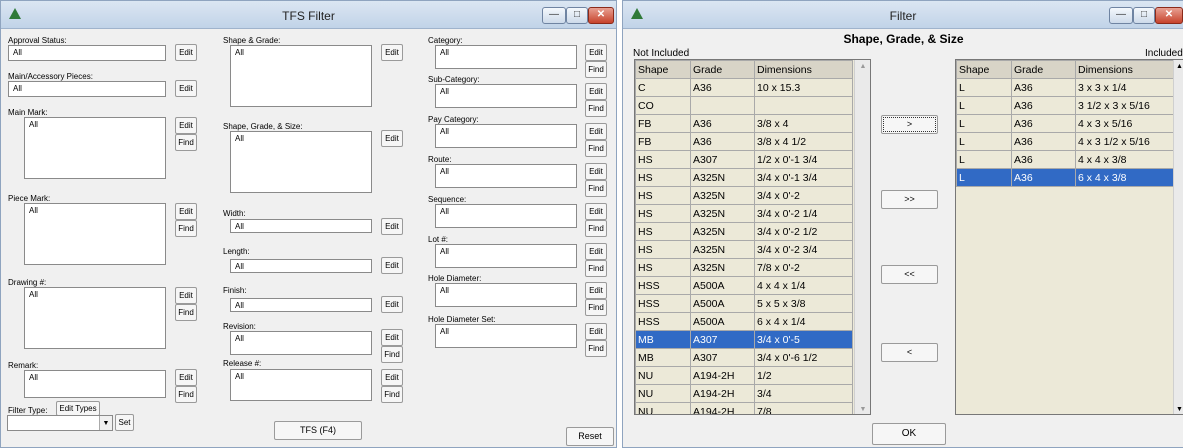 The width and height of the screenshot is (1183, 448). Describe the element at coordinates (186, 312) in the screenshot. I see `drawing-number-find-button: Find` at that location.